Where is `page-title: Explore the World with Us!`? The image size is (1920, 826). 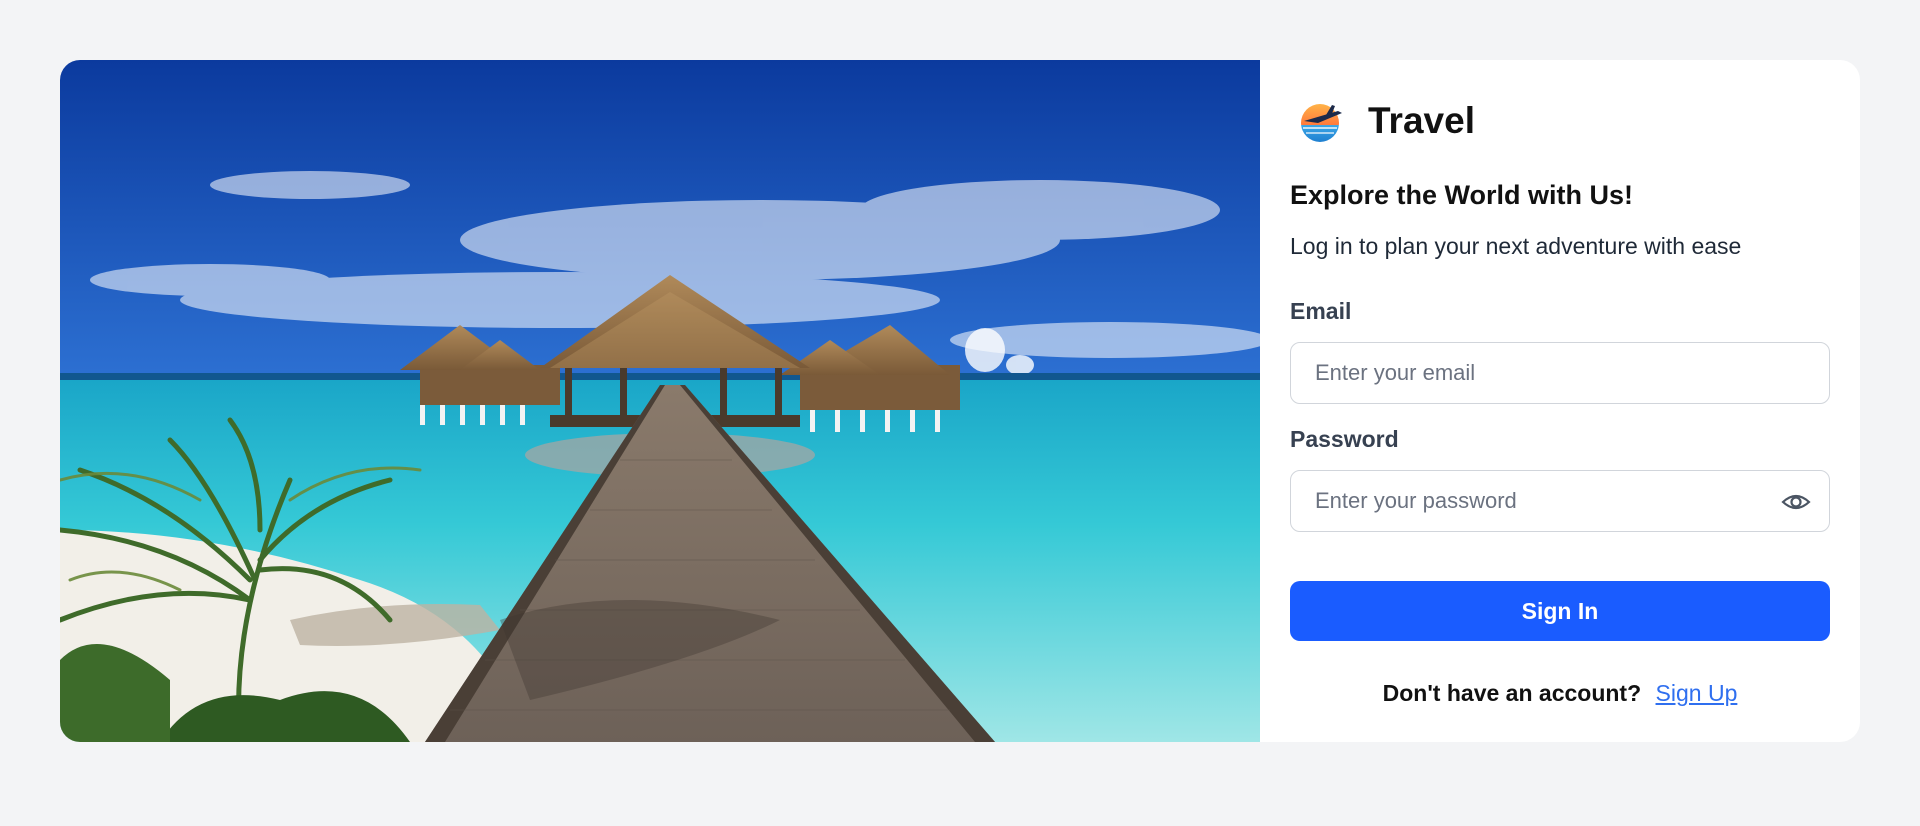 page-title: Explore the World with Us! is located at coordinates (1462, 195).